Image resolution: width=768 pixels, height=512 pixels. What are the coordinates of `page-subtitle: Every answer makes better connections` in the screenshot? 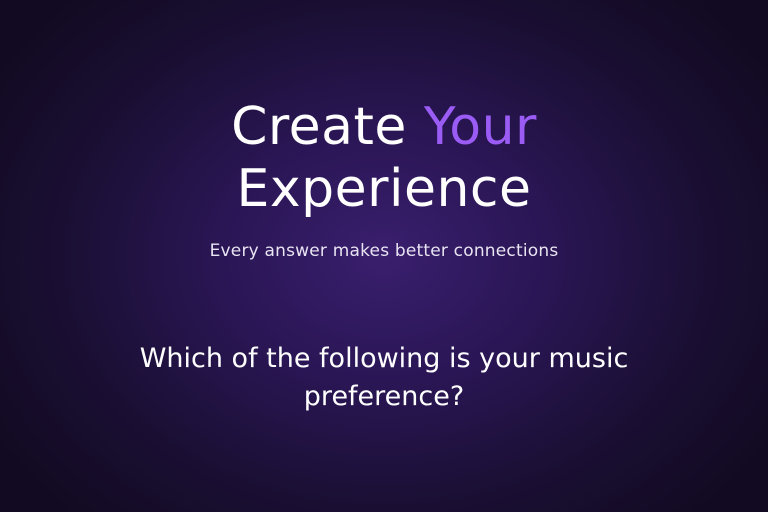 It's located at (384, 251).